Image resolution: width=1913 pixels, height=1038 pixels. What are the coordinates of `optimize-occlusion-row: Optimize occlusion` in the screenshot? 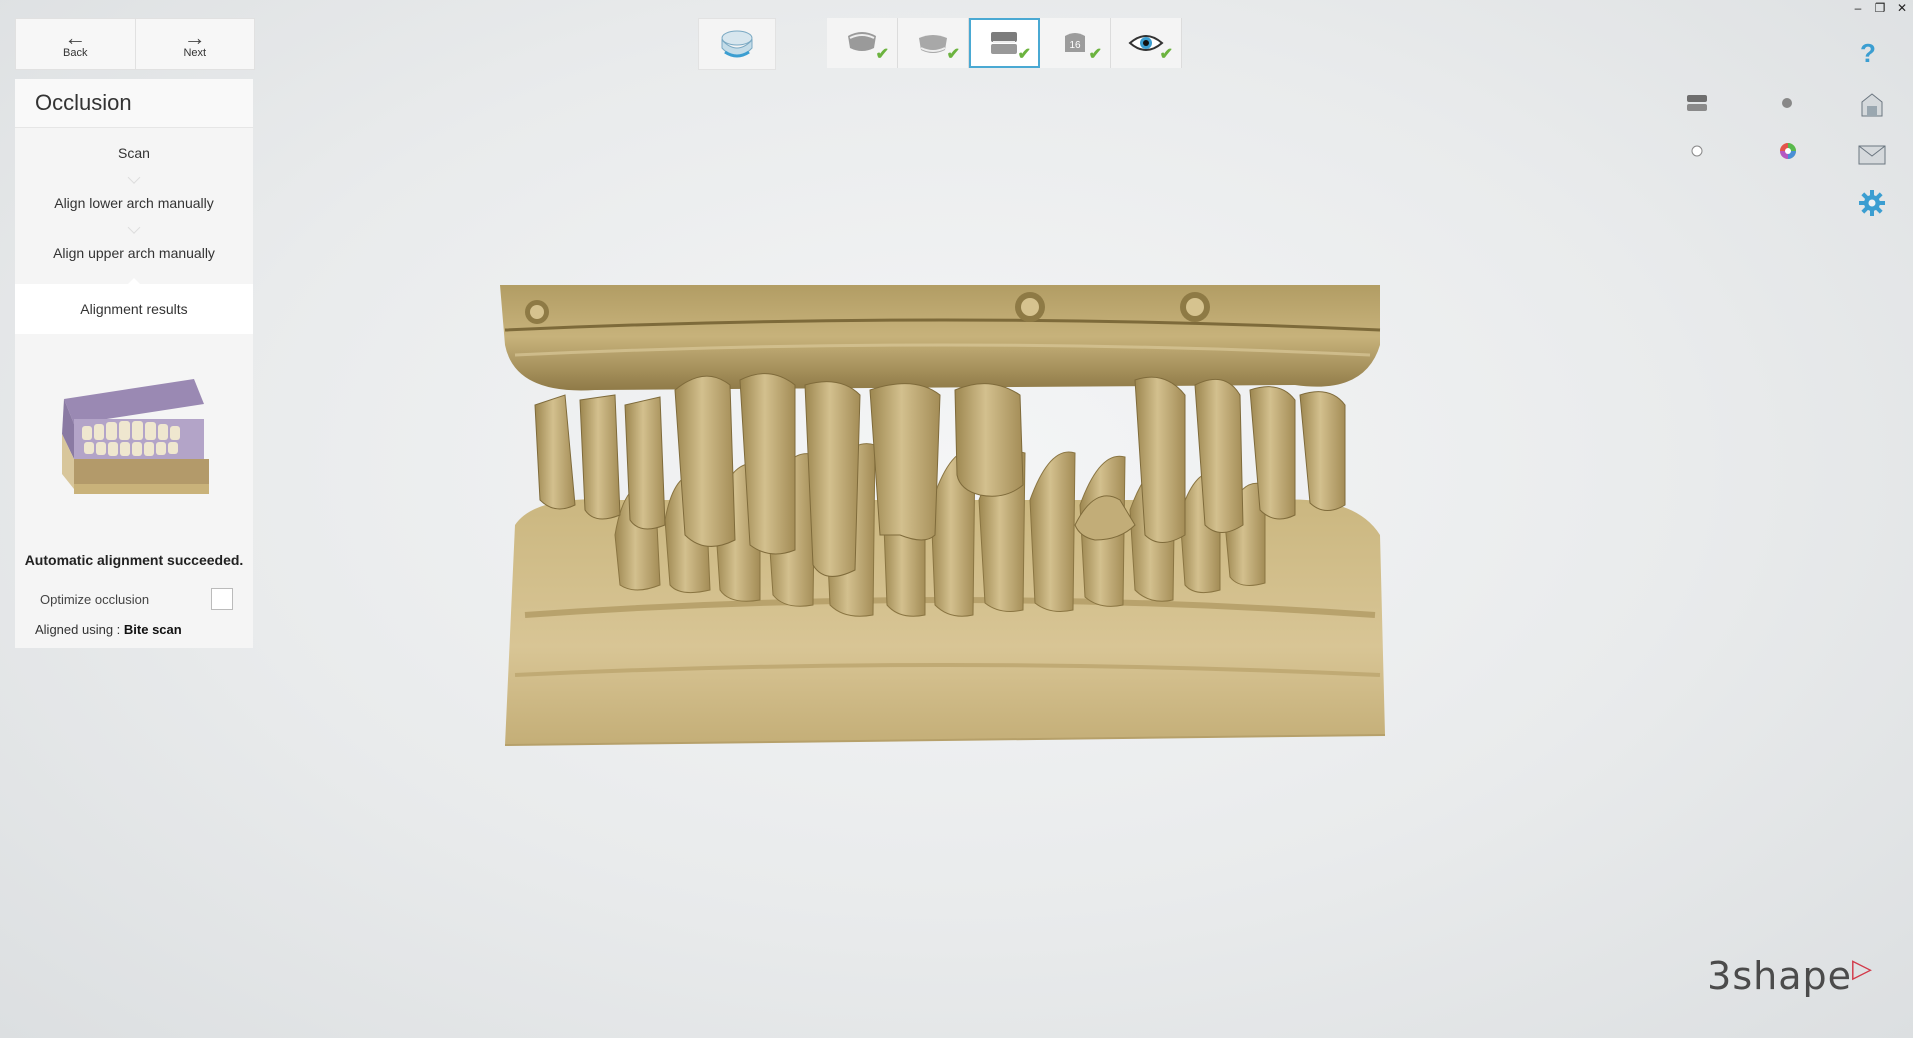 It's located at (134, 599).